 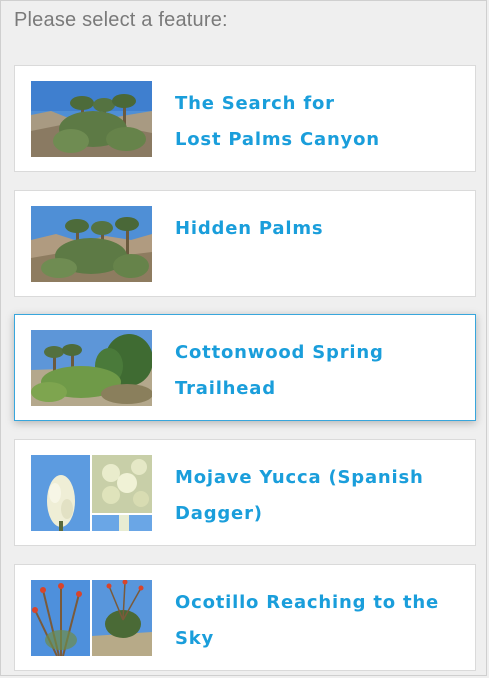 I want to click on cottonwood-spring-photo, so click(x=91, y=368).